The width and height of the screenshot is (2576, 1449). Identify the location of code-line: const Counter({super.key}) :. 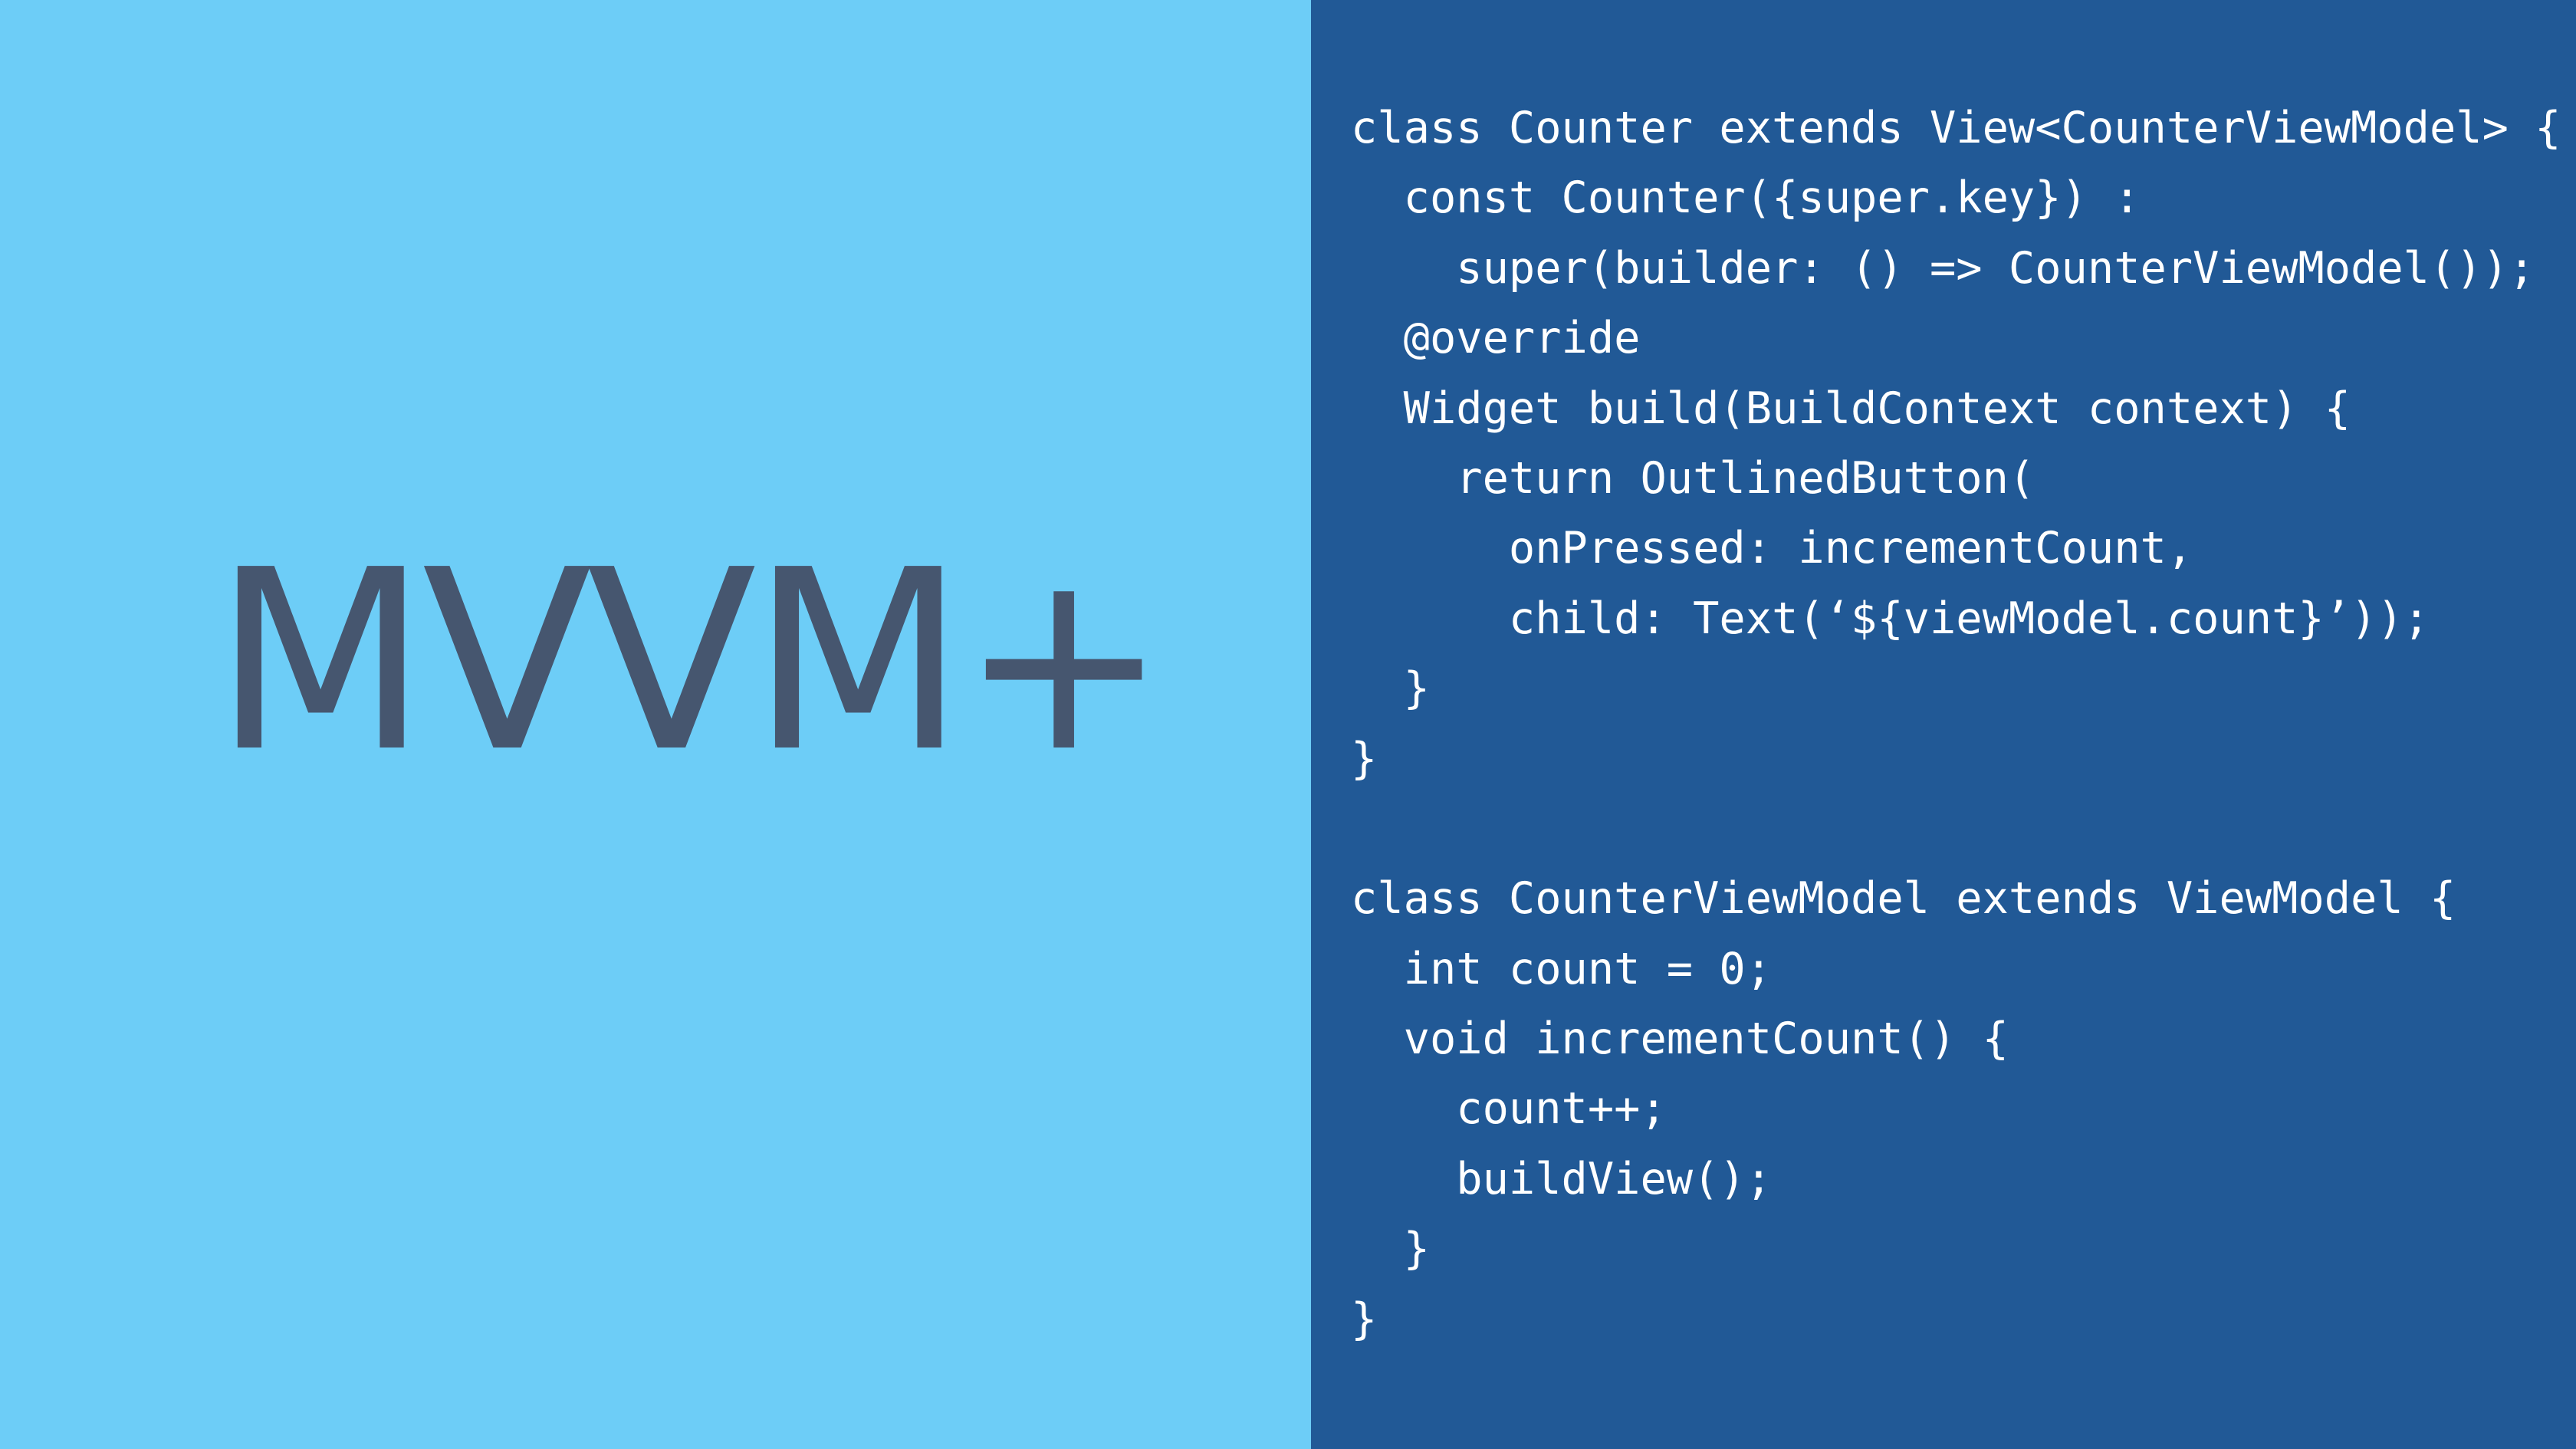
(1746, 198).